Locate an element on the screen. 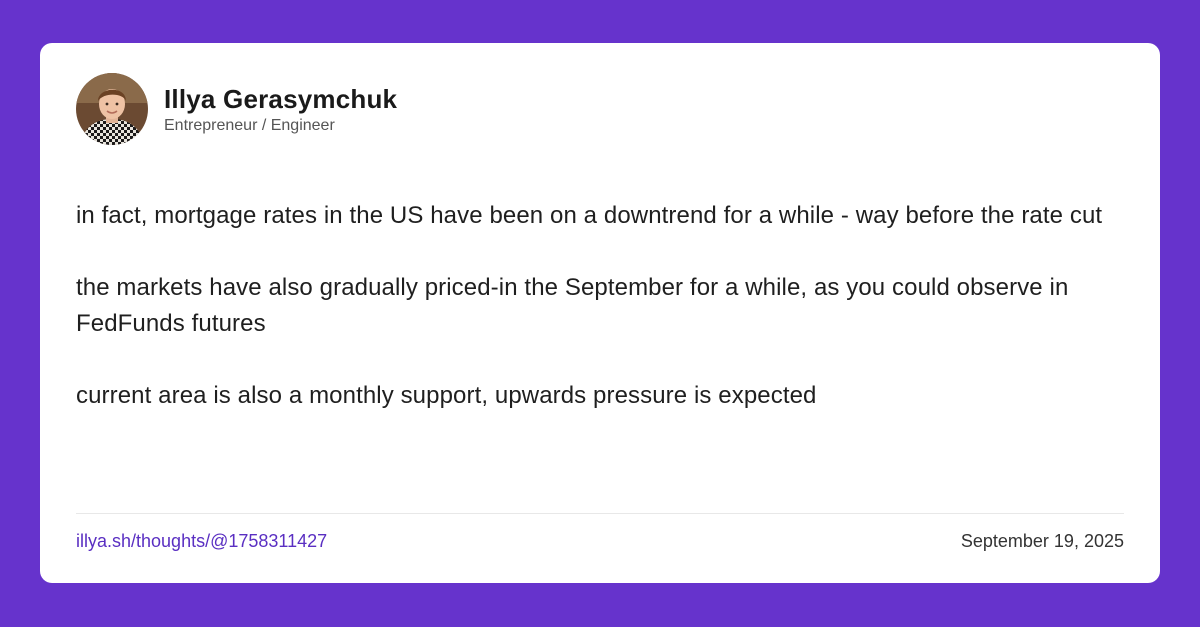 This screenshot has width=1200, height=627. footer-divider is located at coordinates (600, 513).